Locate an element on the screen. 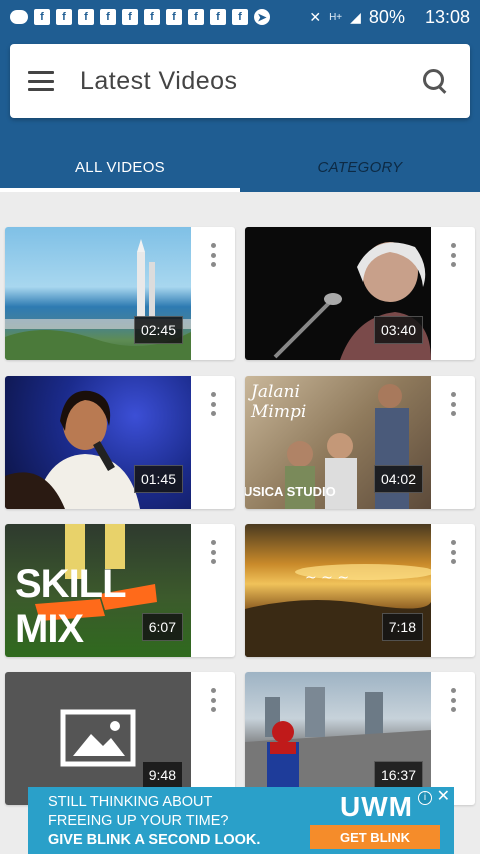  ad-line-1: STILL THINKING ABOUT is located at coordinates (130, 802).